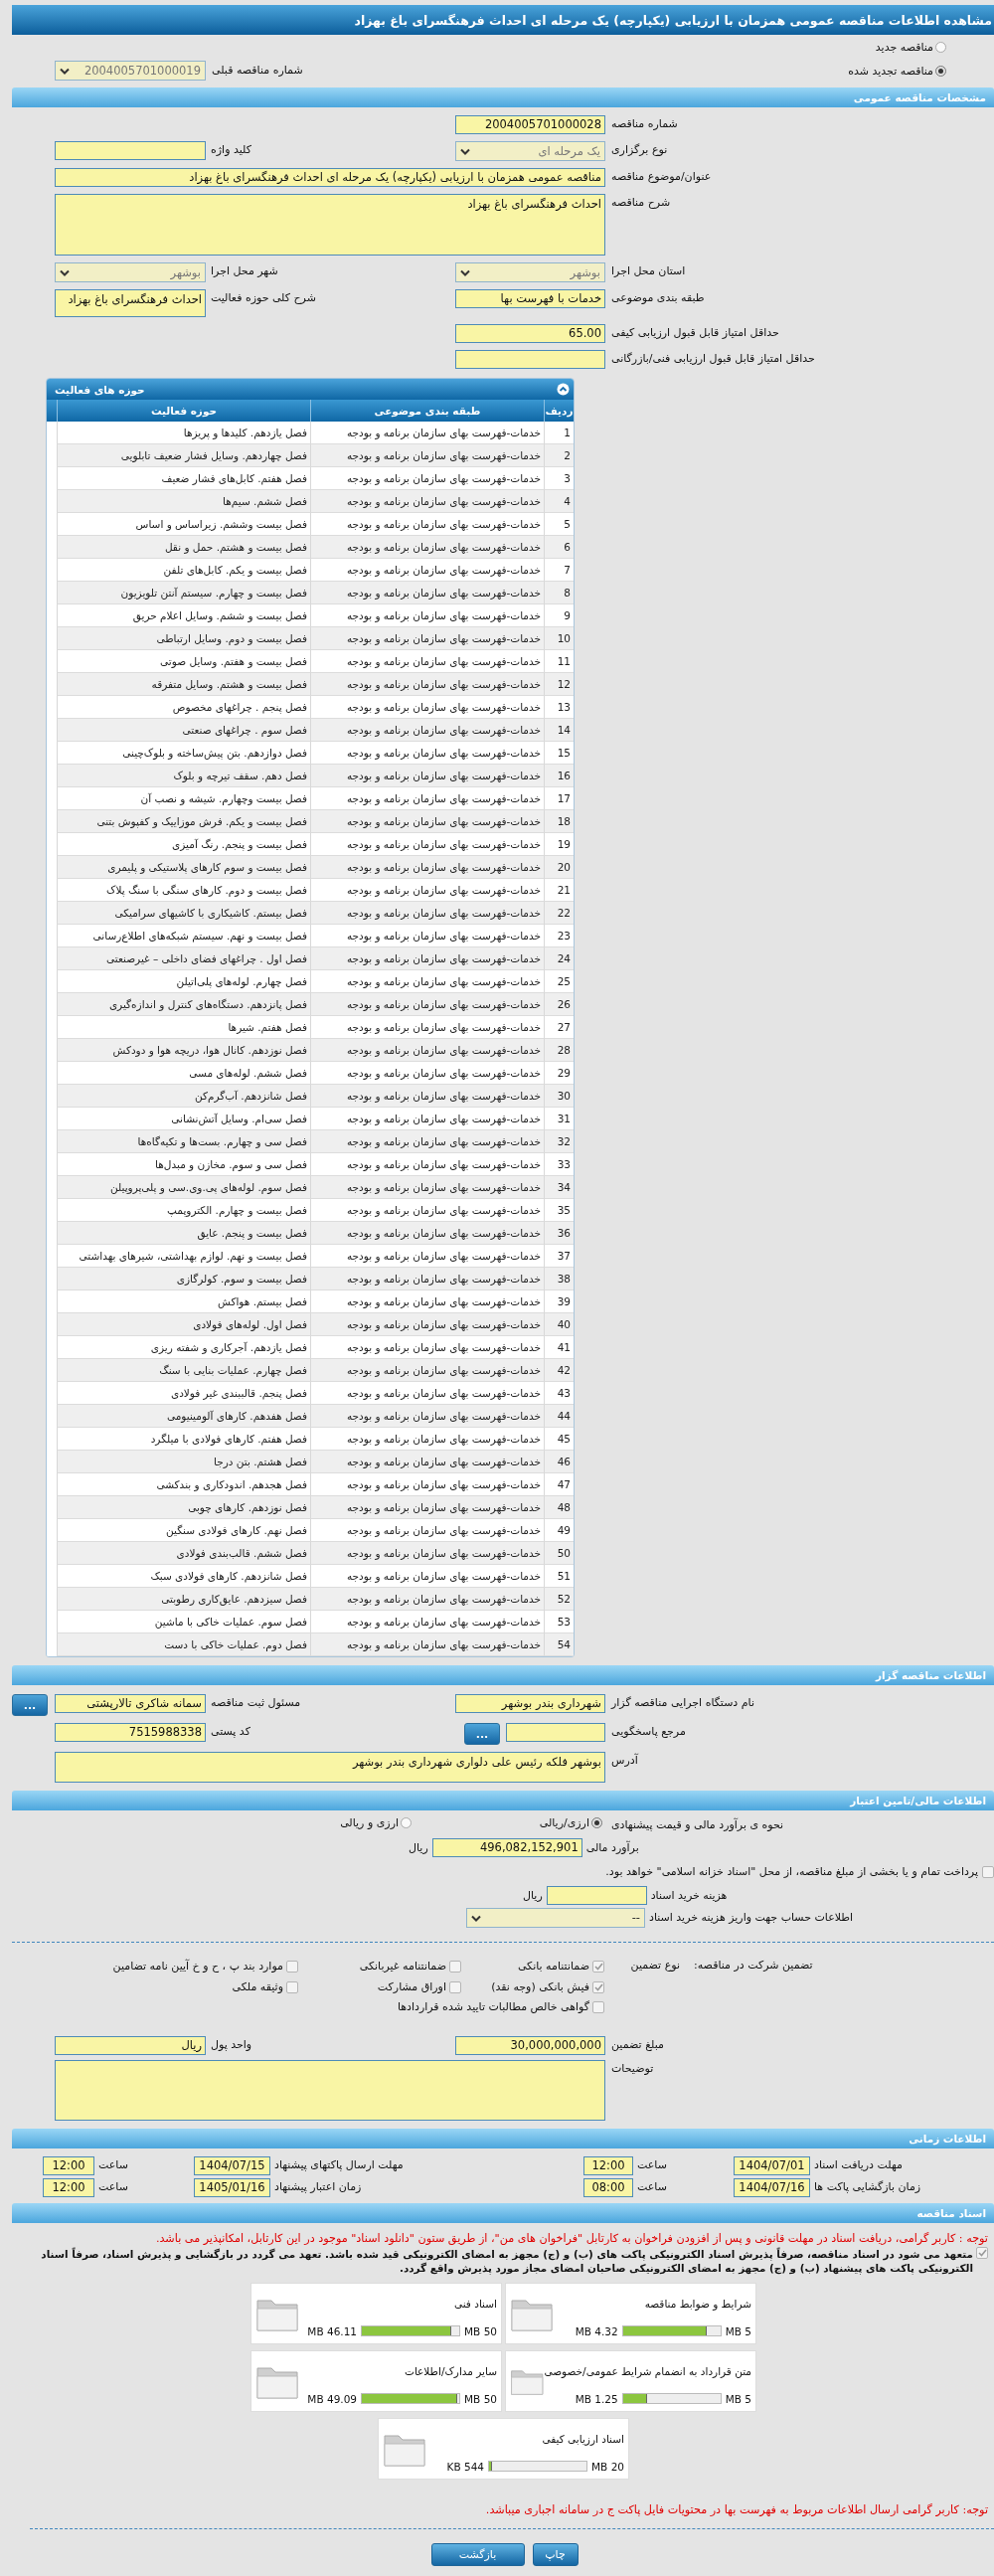 This screenshot has width=994, height=2576. What do you see at coordinates (530, 298) in the screenshot?
I see `text-field: خدمات با فهرست بها` at bounding box center [530, 298].